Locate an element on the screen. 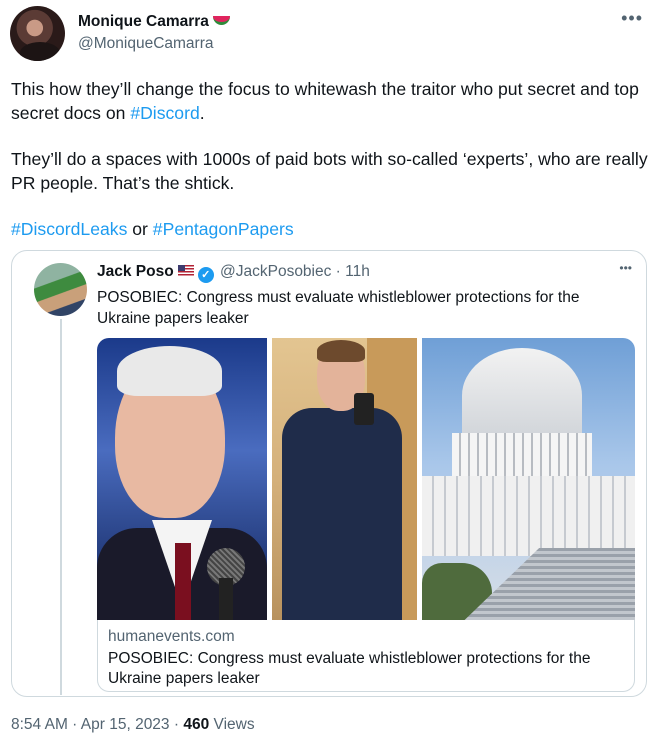  hashtag-discordleaks: #DiscordLeaks is located at coordinates (69, 229).